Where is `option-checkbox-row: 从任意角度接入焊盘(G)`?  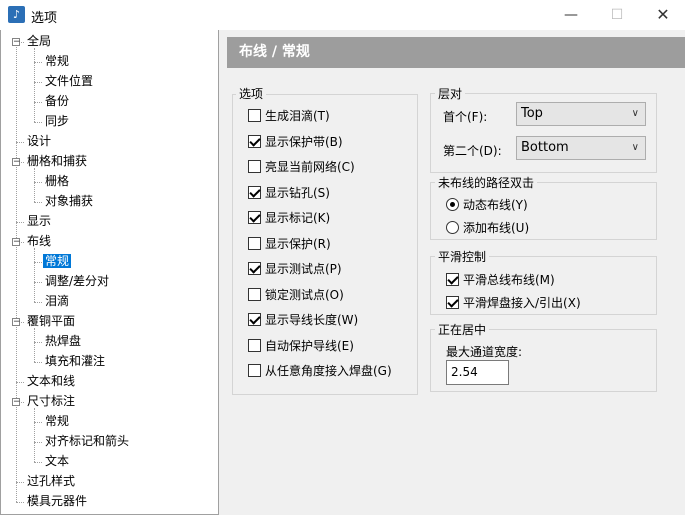
option-checkbox-row: 从任意角度接入焊盘(G) is located at coordinates (320, 371).